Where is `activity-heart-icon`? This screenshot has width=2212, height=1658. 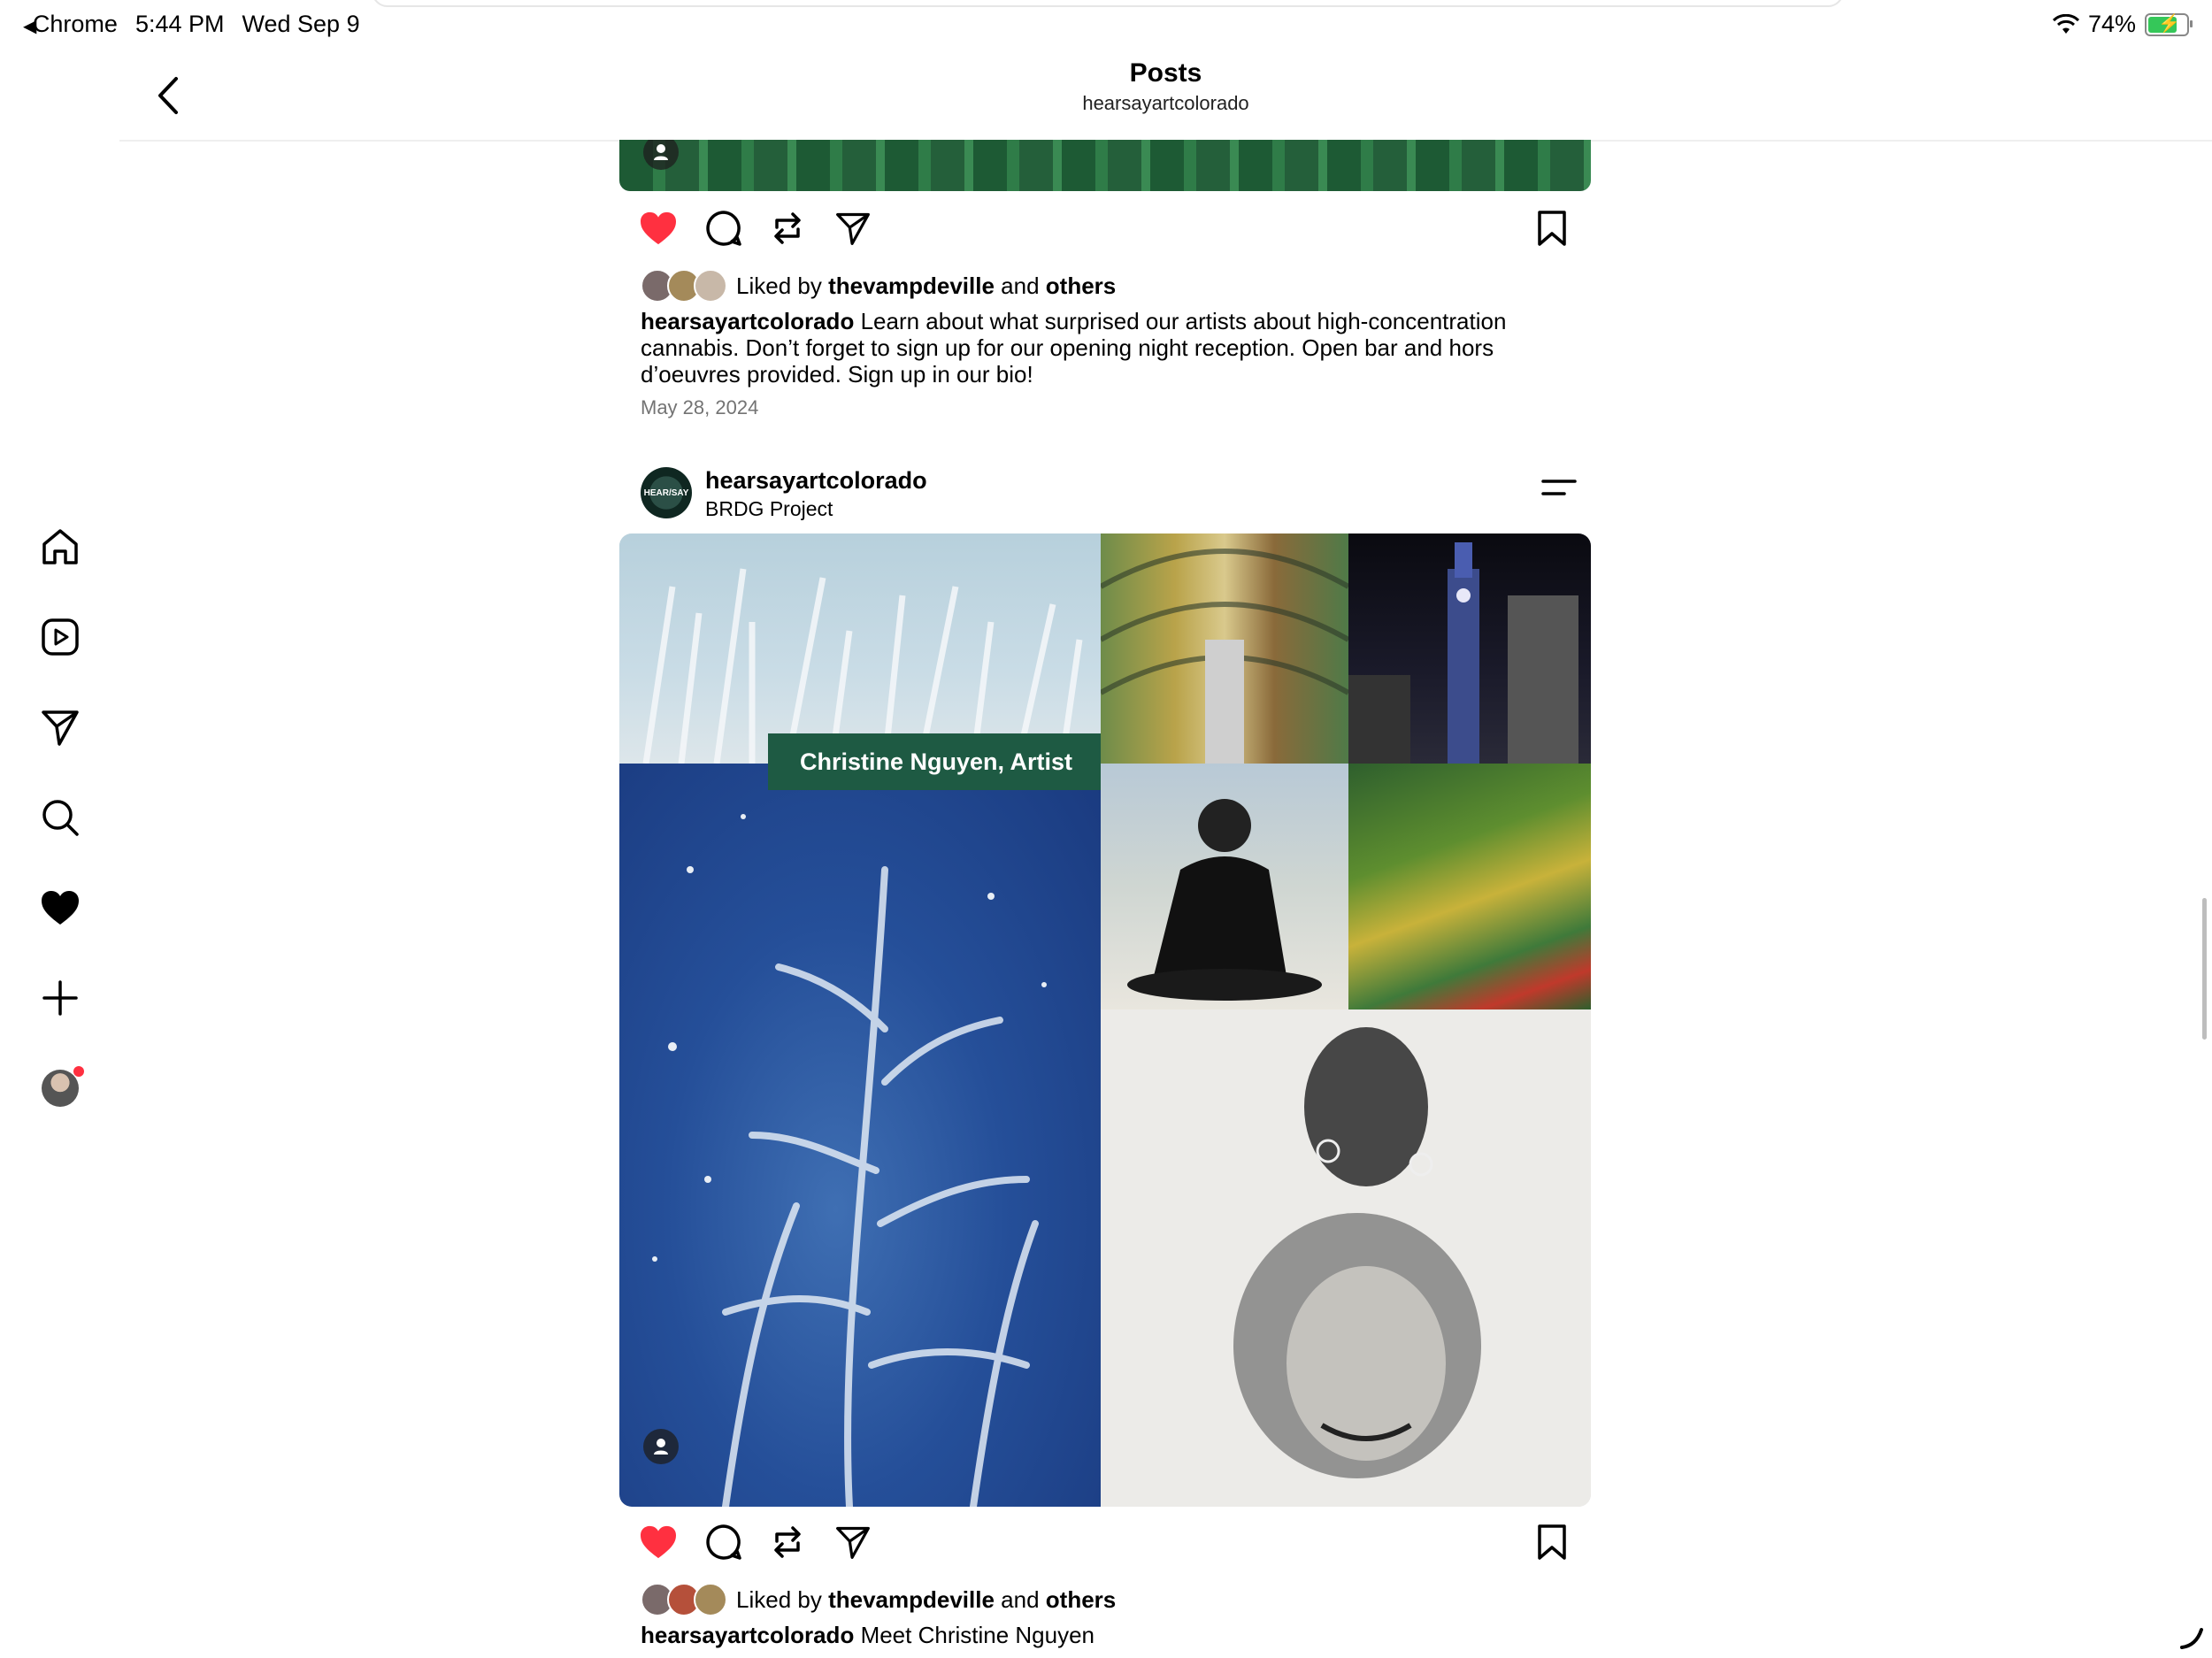 activity-heart-icon is located at coordinates (61, 908).